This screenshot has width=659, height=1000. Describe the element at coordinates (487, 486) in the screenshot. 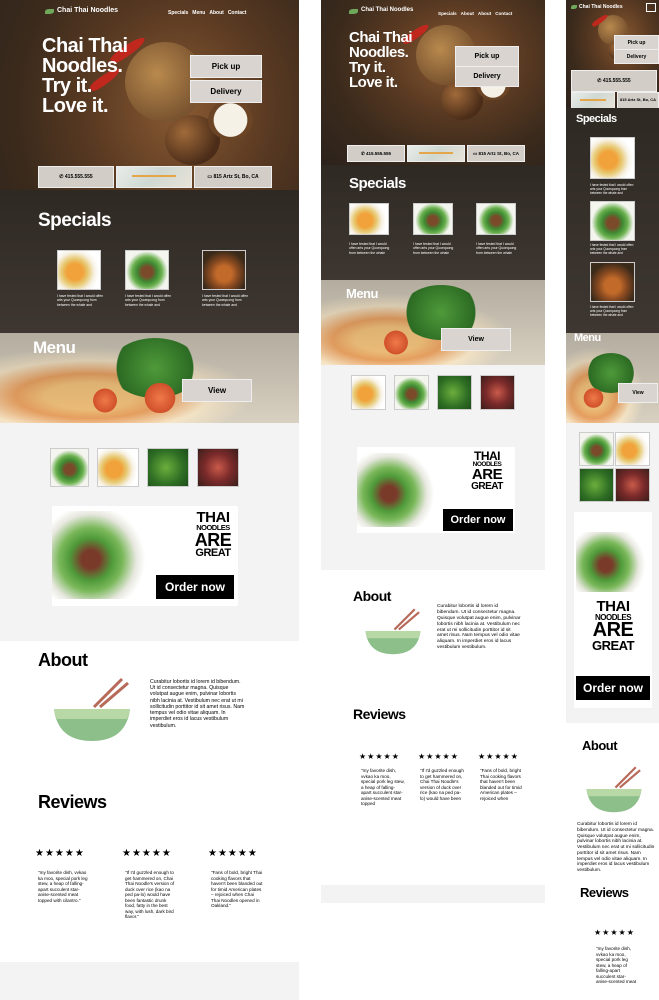

I see `thai-text: GREAT` at that location.